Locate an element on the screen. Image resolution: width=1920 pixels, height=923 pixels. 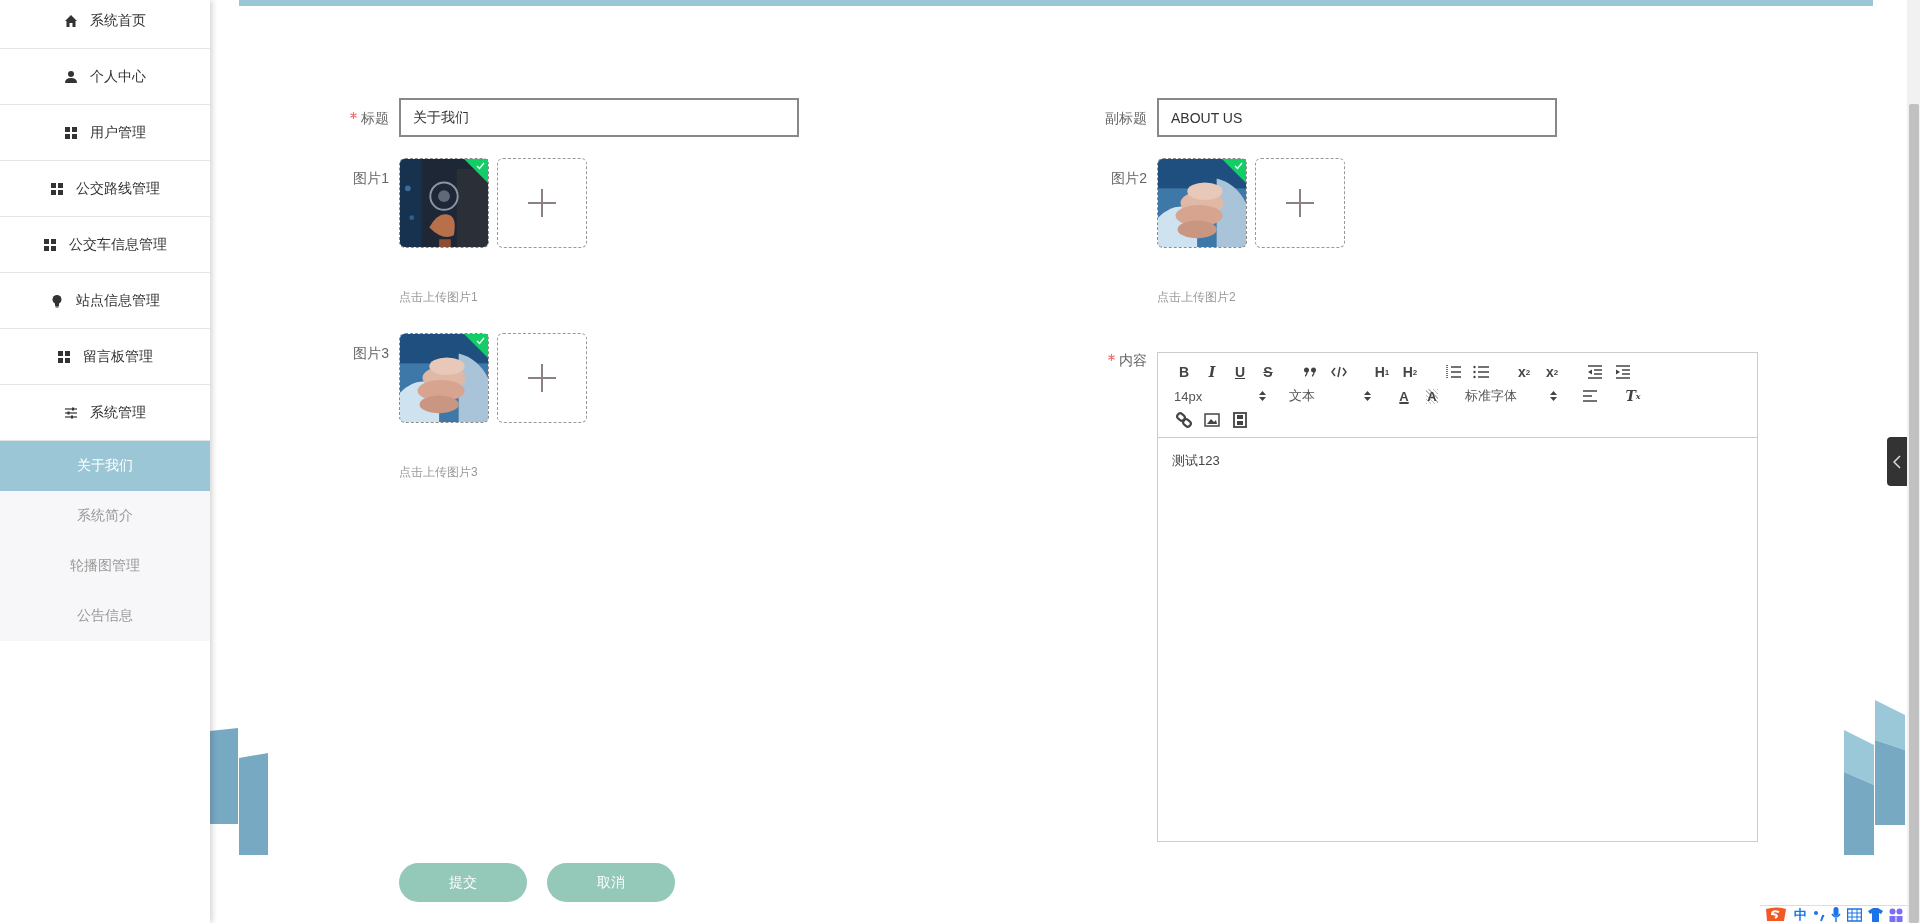
field-label: 图片3 is located at coordinates (371, 353).